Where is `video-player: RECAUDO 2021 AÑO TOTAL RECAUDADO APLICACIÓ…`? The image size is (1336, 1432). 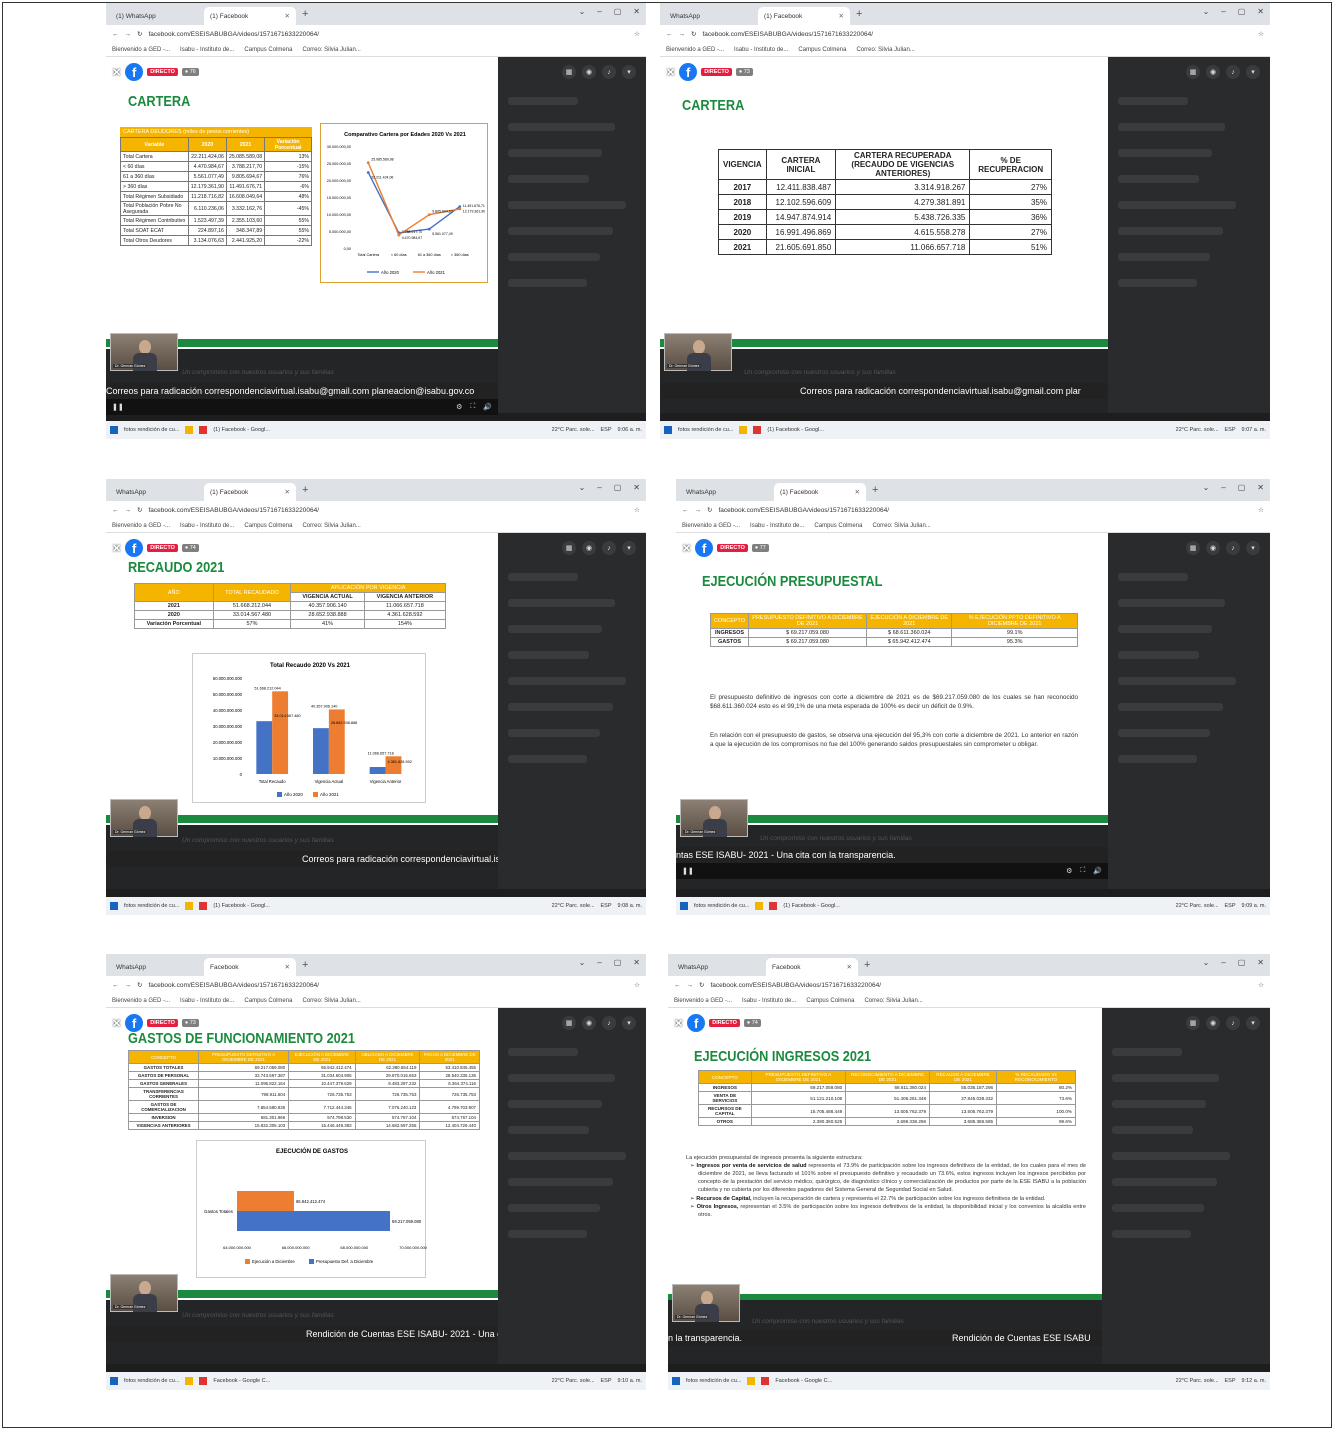 video-player: RECAUDO 2021 AÑO TOTAL RECAUDADO APLICACIÓ… is located at coordinates (376, 711).